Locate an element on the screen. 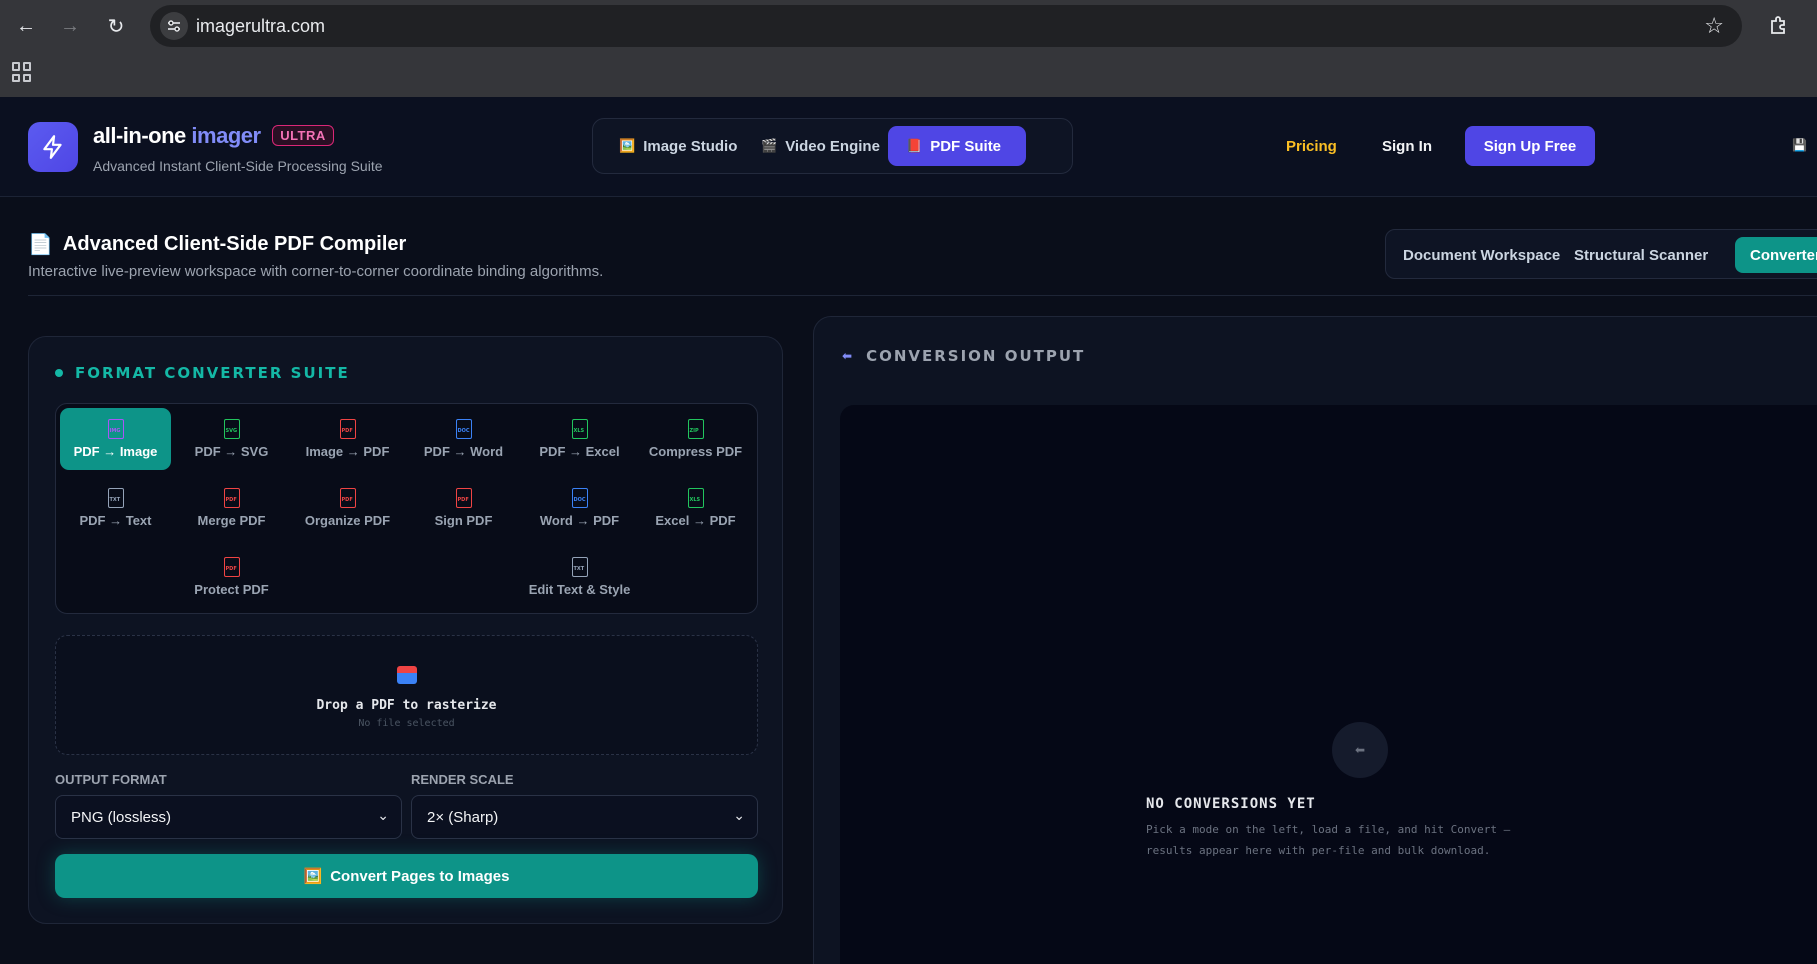 This screenshot has width=1817, height=964. page-title-text: Advanced Client-Side PDF Compiler is located at coordinates (234, 244).